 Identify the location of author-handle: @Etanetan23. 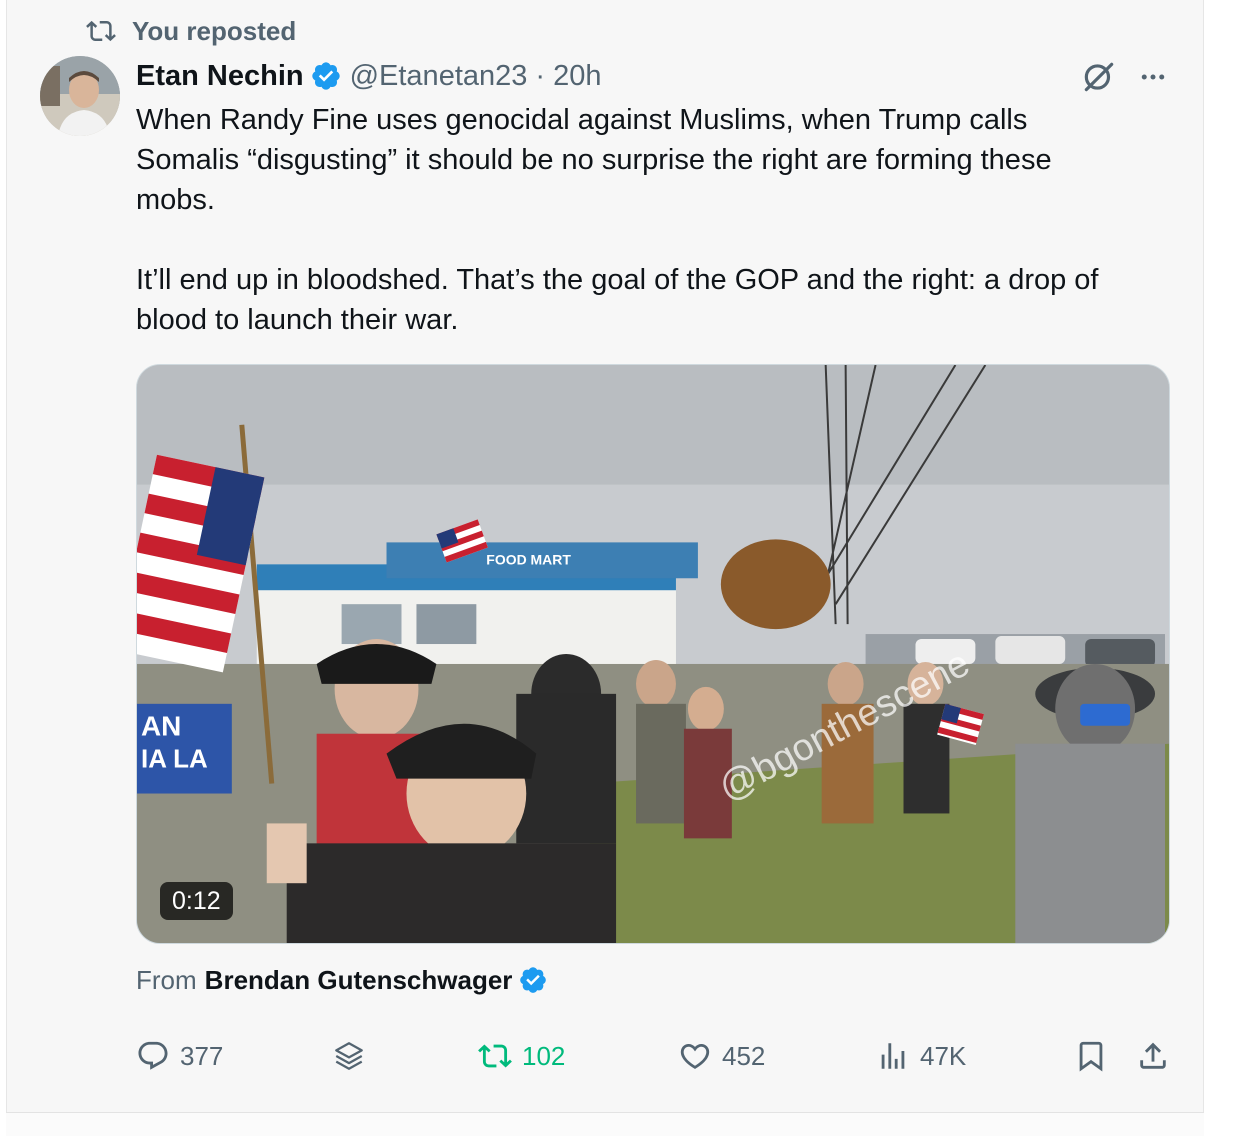
(439, 76).